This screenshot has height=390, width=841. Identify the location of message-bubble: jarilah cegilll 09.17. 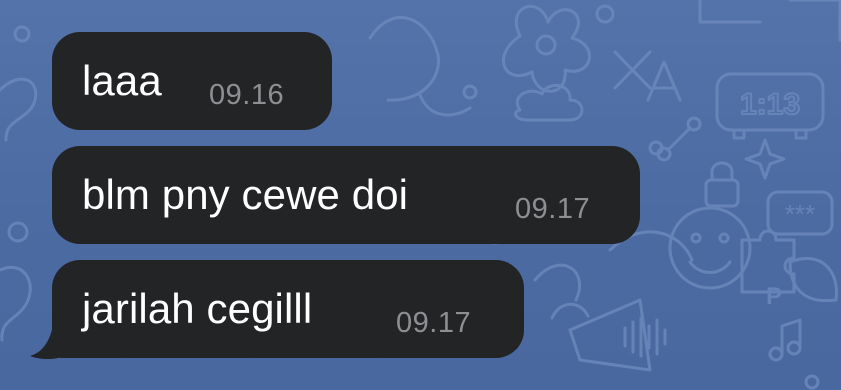
(288, 309).